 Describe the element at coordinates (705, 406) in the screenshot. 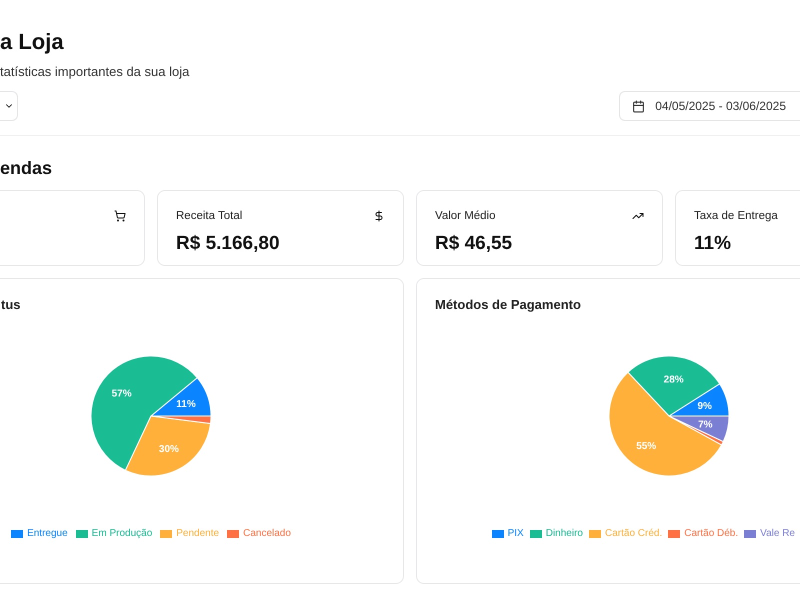

I see `slice-label: 9%` at that location.